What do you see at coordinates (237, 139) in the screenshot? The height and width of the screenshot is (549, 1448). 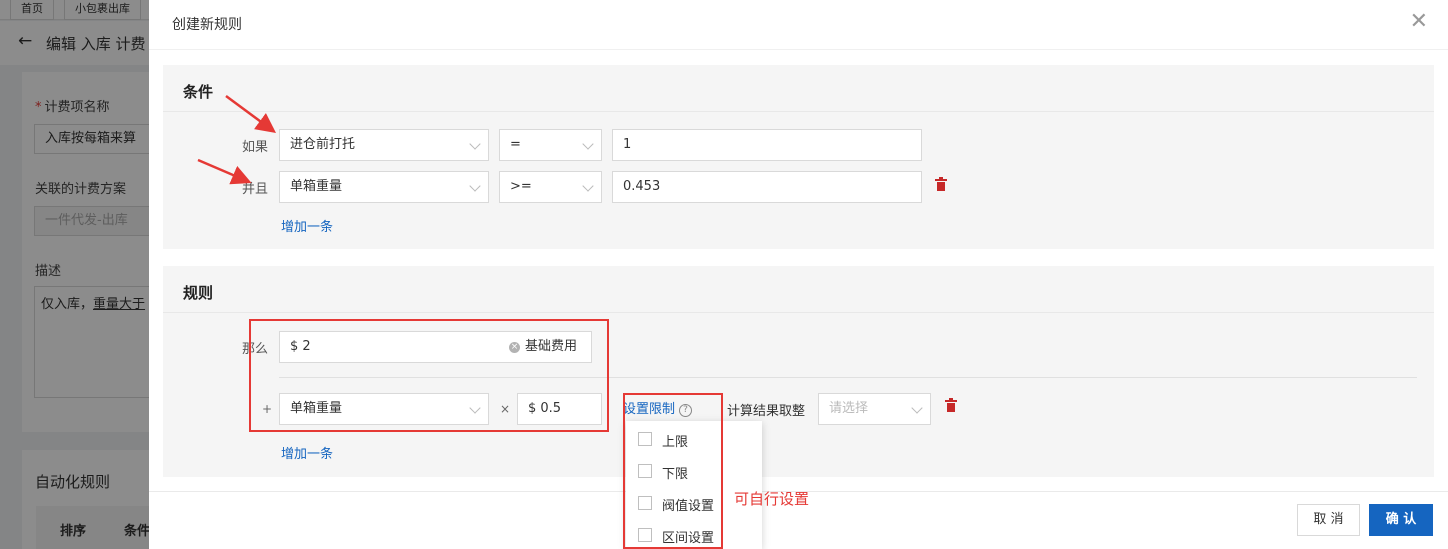 I see `annotation-arrows` at bounding box center [237, 139].